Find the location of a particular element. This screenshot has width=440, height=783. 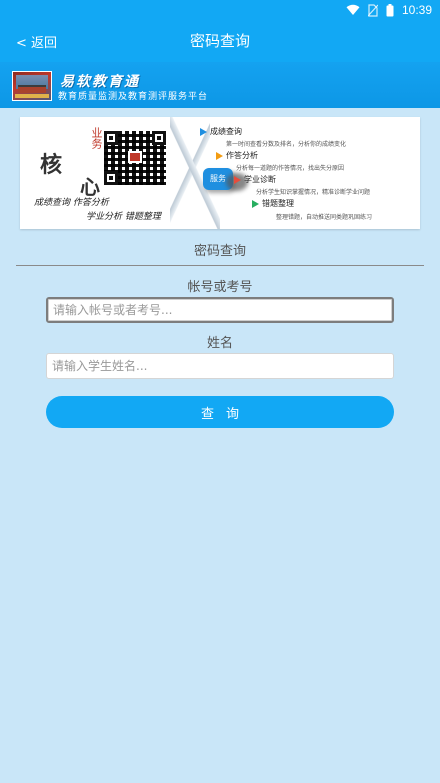

banner-vertical-text: 业务 is located at coordinates (96, 138).